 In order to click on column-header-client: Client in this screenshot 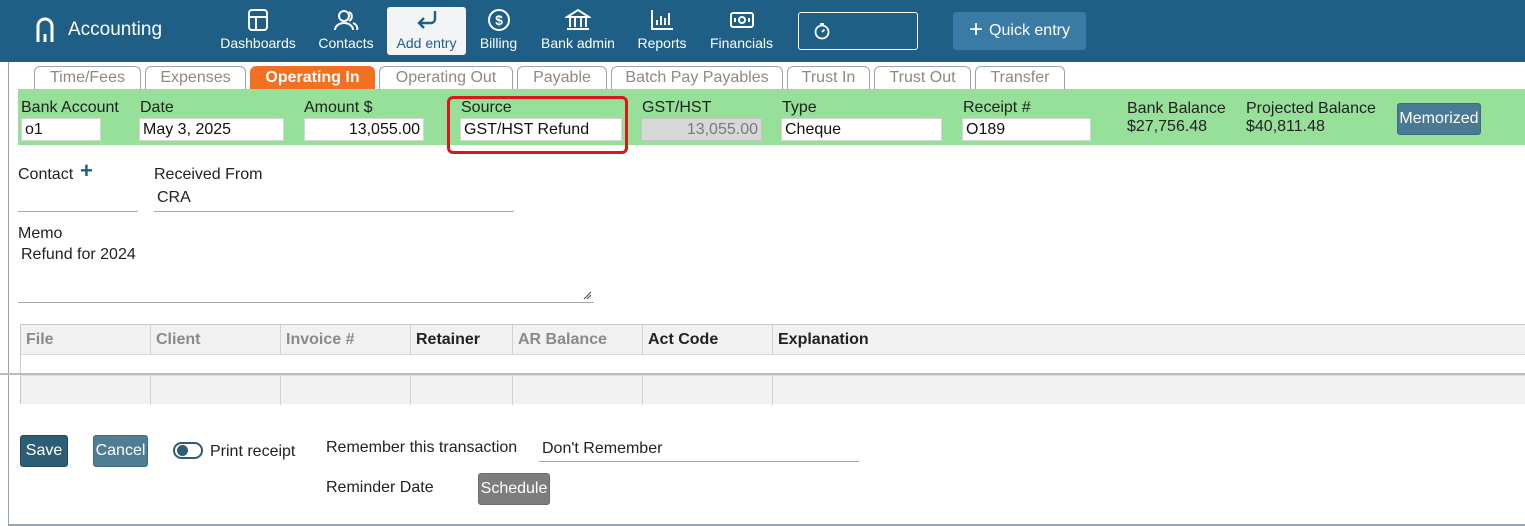, I will do `click(216, 340)`.